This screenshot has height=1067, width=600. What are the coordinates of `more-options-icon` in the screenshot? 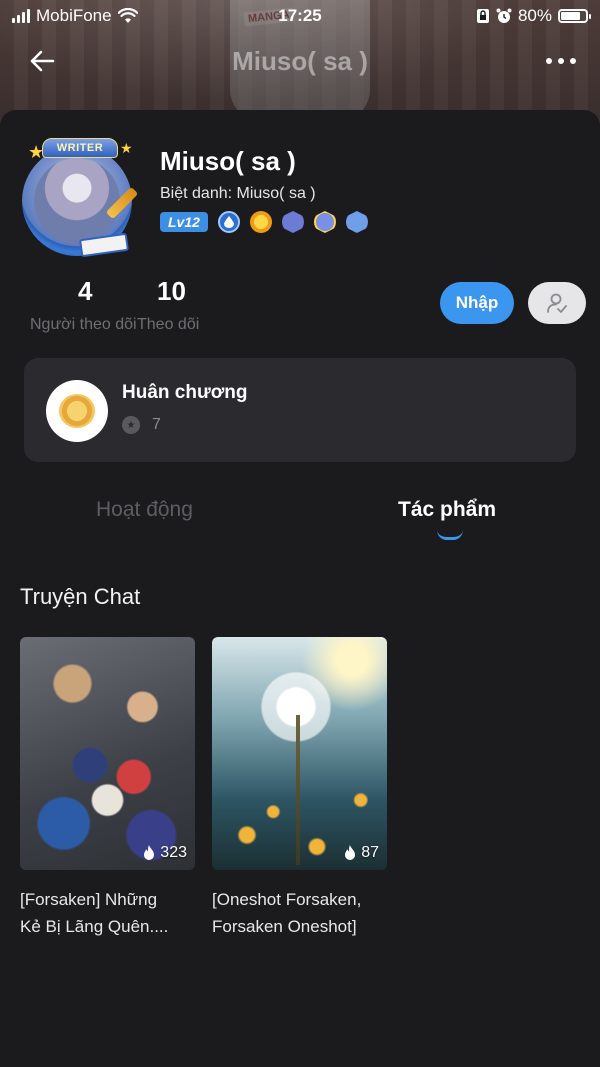 It's located at (561, 61).